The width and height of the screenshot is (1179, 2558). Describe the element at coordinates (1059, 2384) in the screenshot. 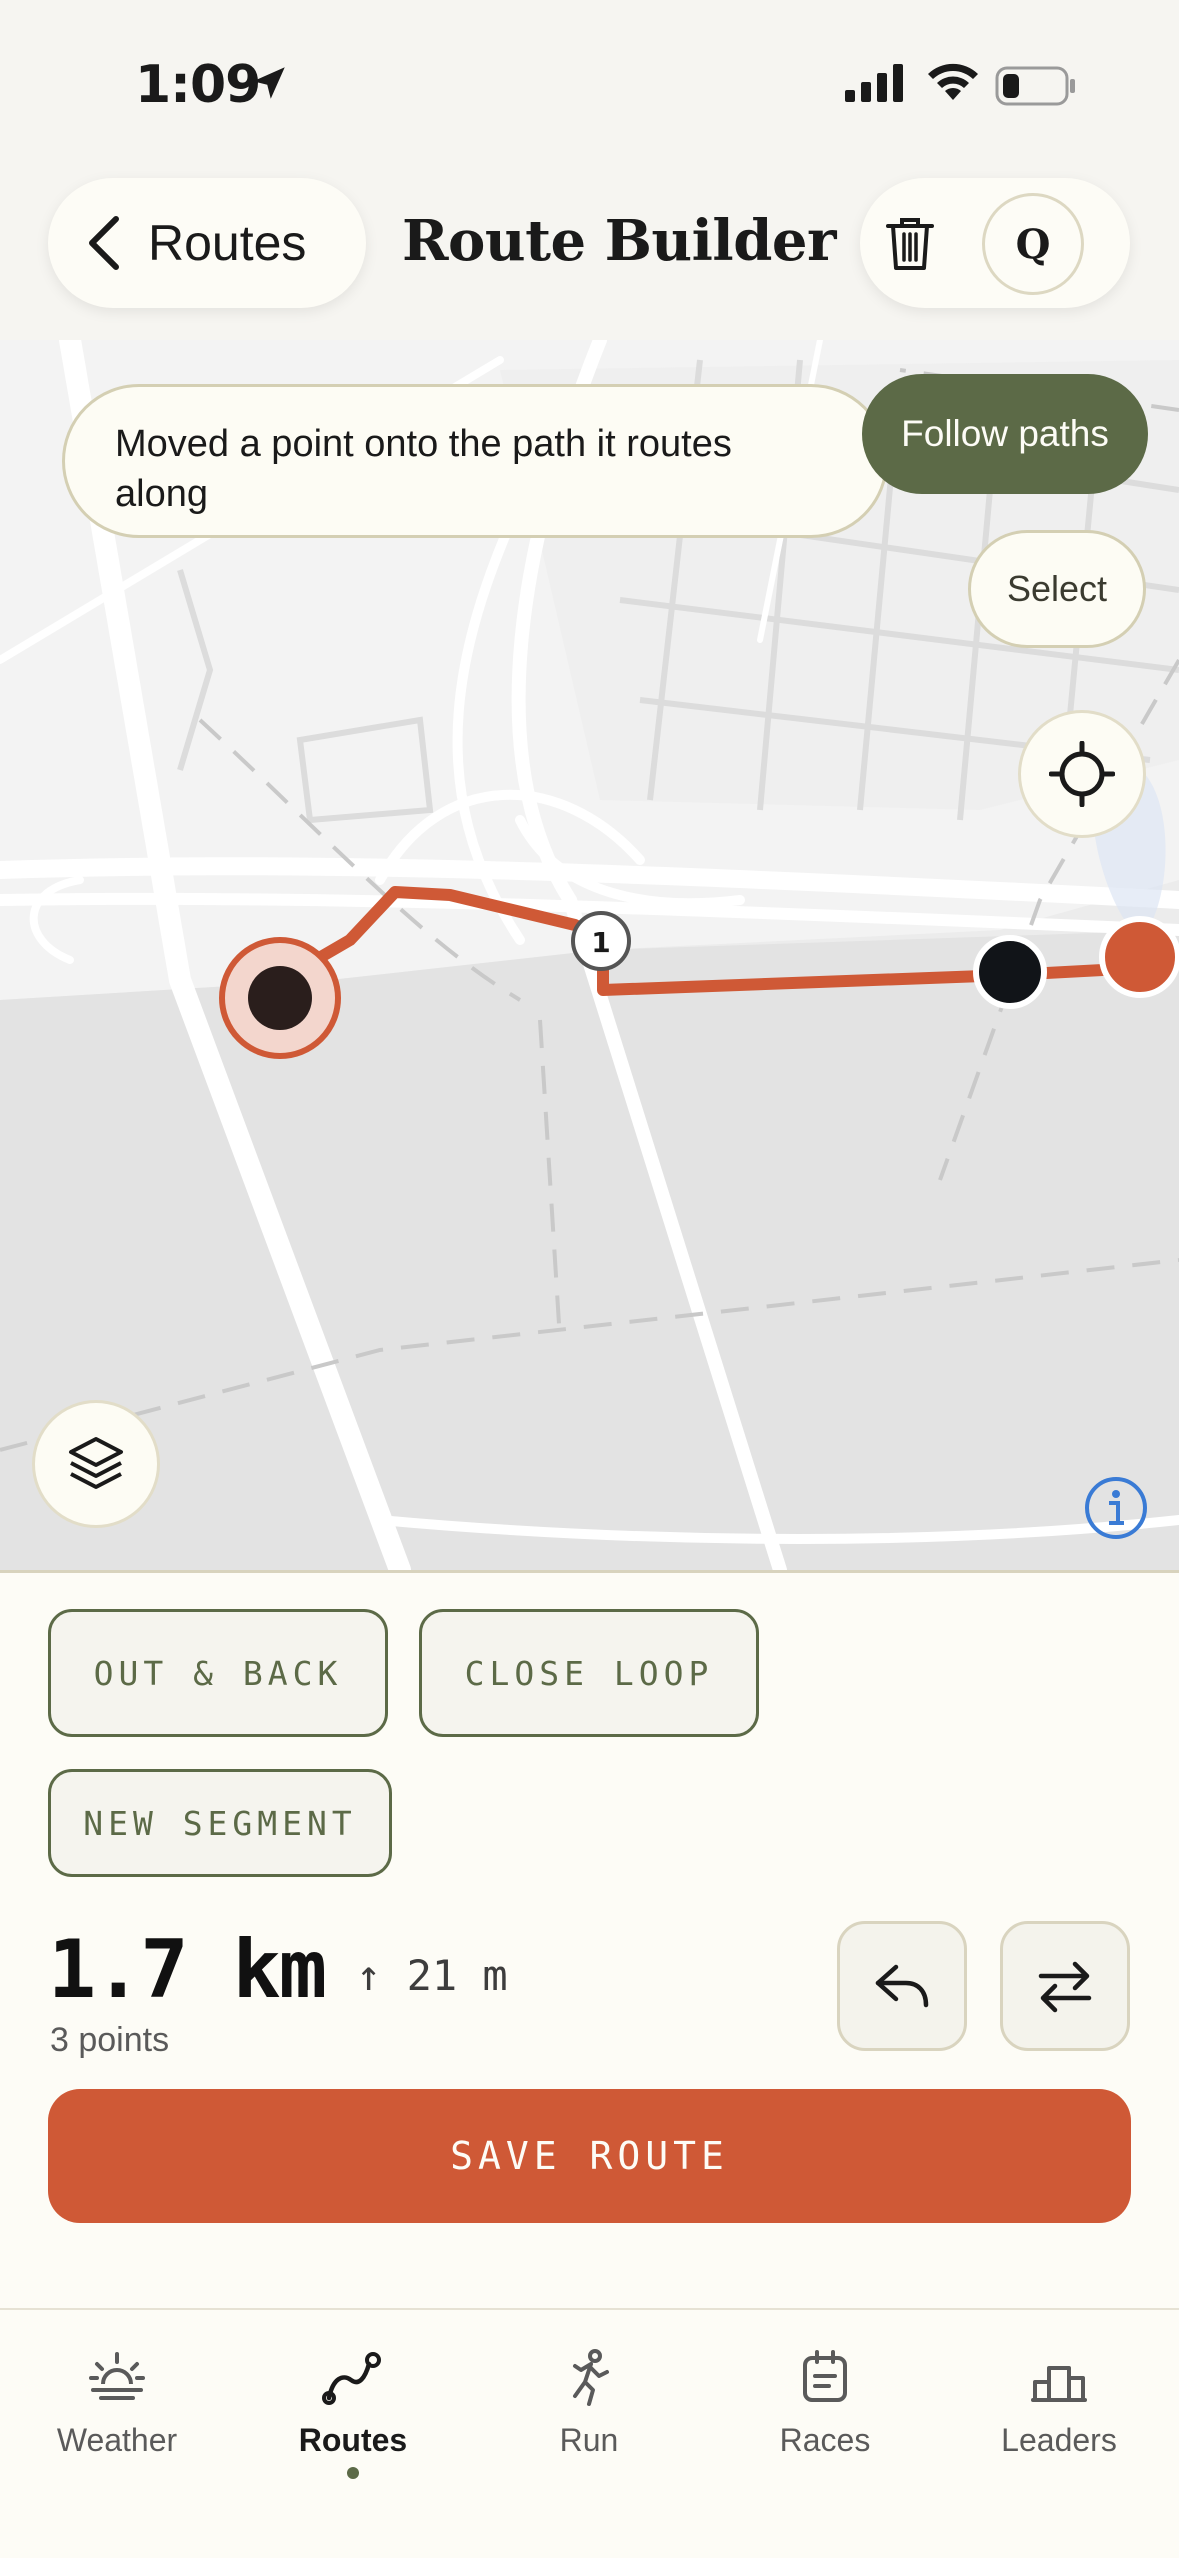

I see `podium-icon` at that location.